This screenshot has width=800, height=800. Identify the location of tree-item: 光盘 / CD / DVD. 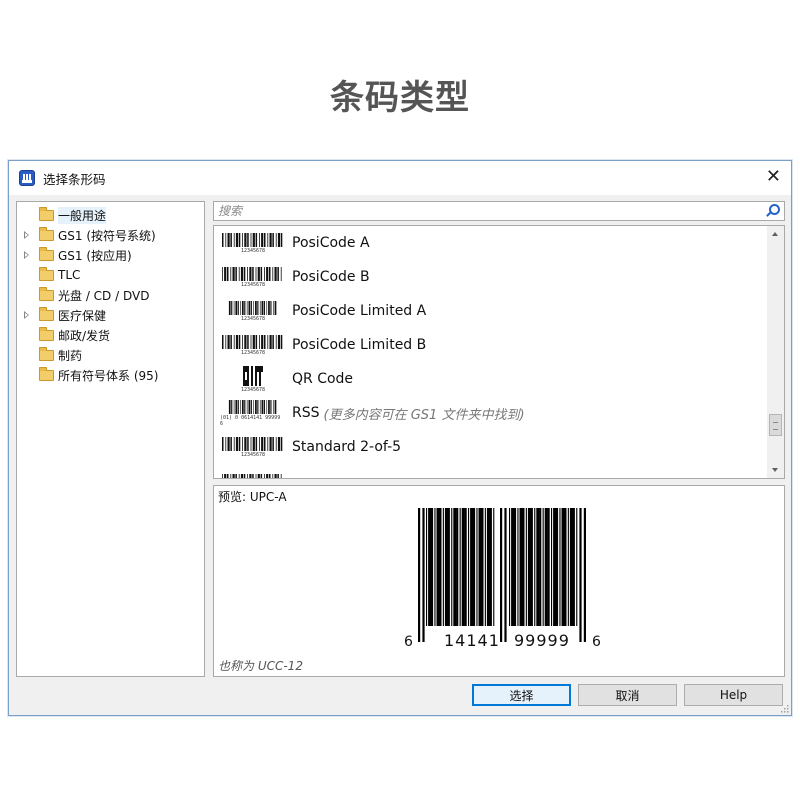
(110, 295).